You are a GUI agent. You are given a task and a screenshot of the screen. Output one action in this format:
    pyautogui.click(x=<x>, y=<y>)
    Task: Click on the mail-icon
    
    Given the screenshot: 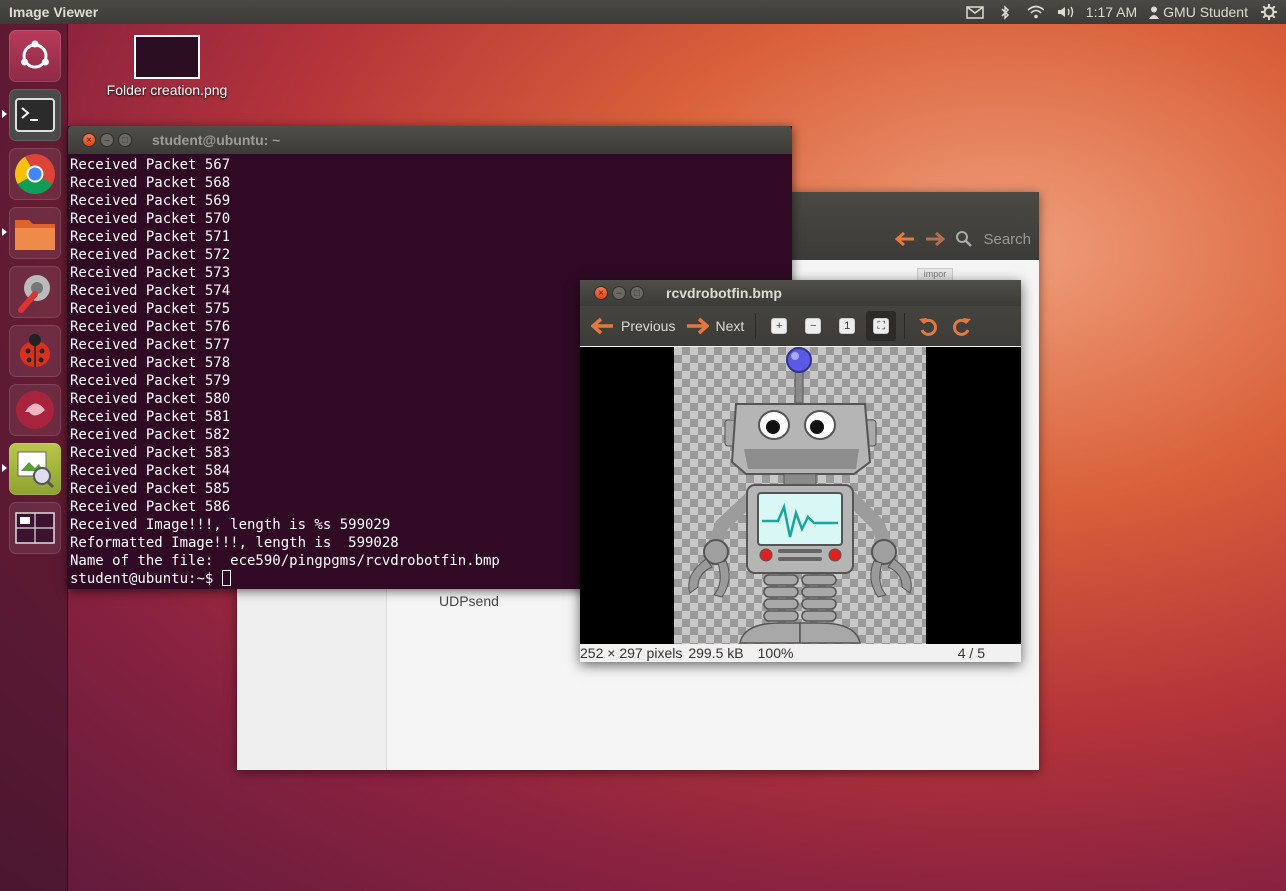 What is the action you would take?
    pyautogui.click(x=975, y=12)
    